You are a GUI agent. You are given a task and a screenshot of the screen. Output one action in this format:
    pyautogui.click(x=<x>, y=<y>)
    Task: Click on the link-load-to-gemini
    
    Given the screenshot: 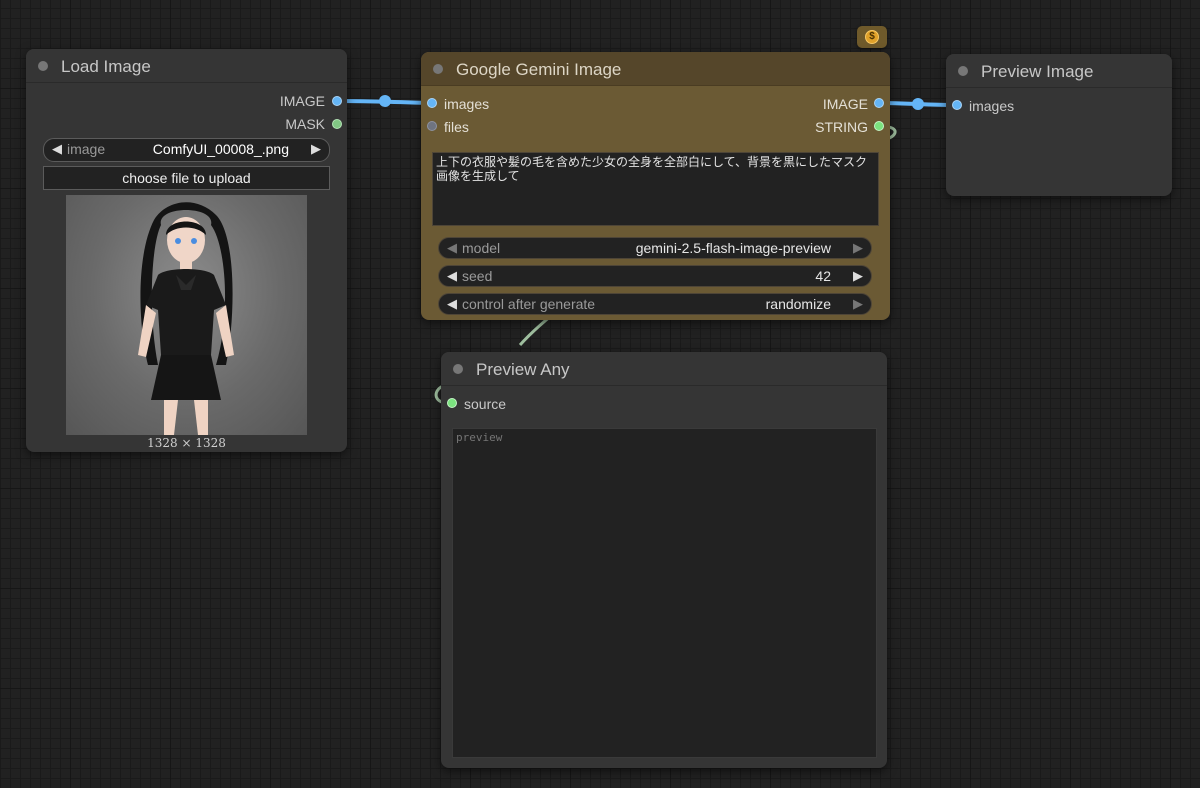 What is the action you would take?
    pyautogui.click(x=385, y=102)
    